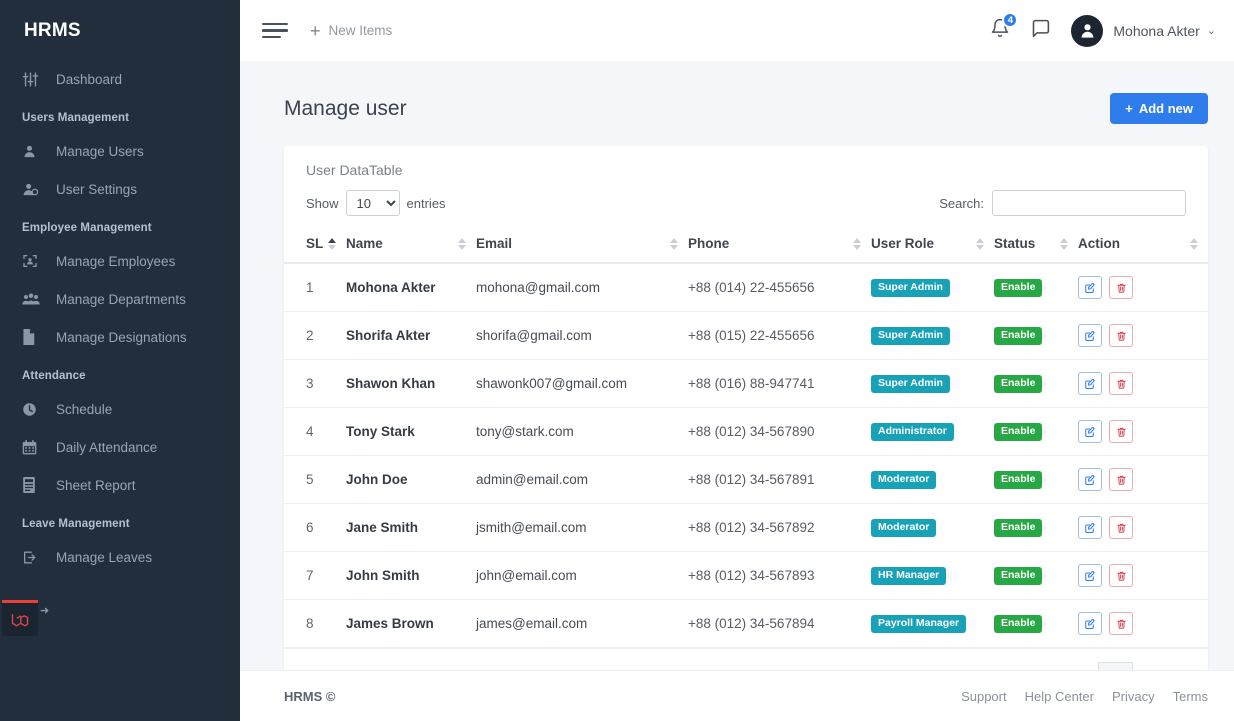  I want to click on pagination-page-1: 1, so click(1116, 666).